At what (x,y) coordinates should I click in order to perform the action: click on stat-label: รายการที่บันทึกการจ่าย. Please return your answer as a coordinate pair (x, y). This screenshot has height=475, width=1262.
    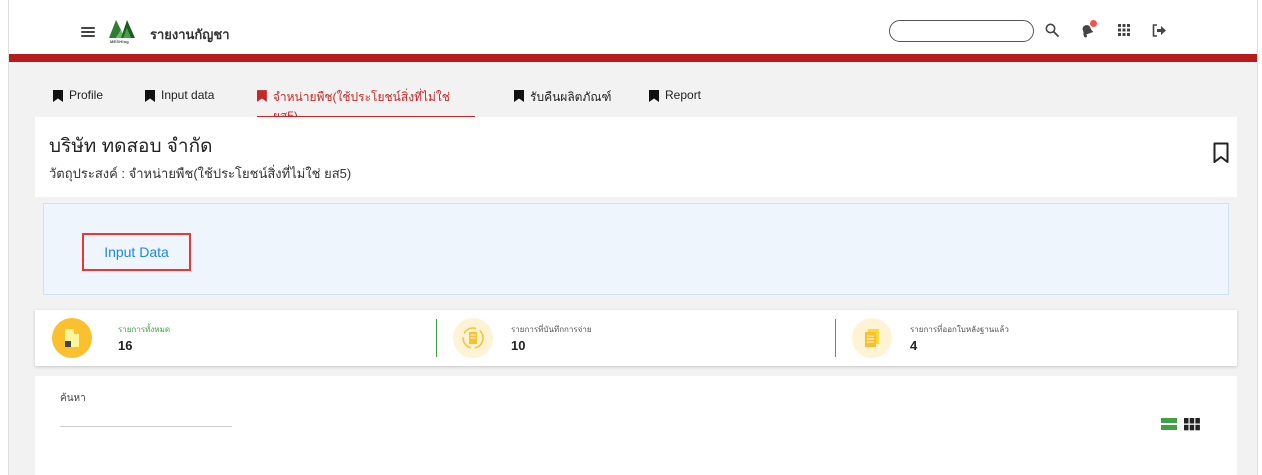
    Looking at the image, I should click on (551, 329).